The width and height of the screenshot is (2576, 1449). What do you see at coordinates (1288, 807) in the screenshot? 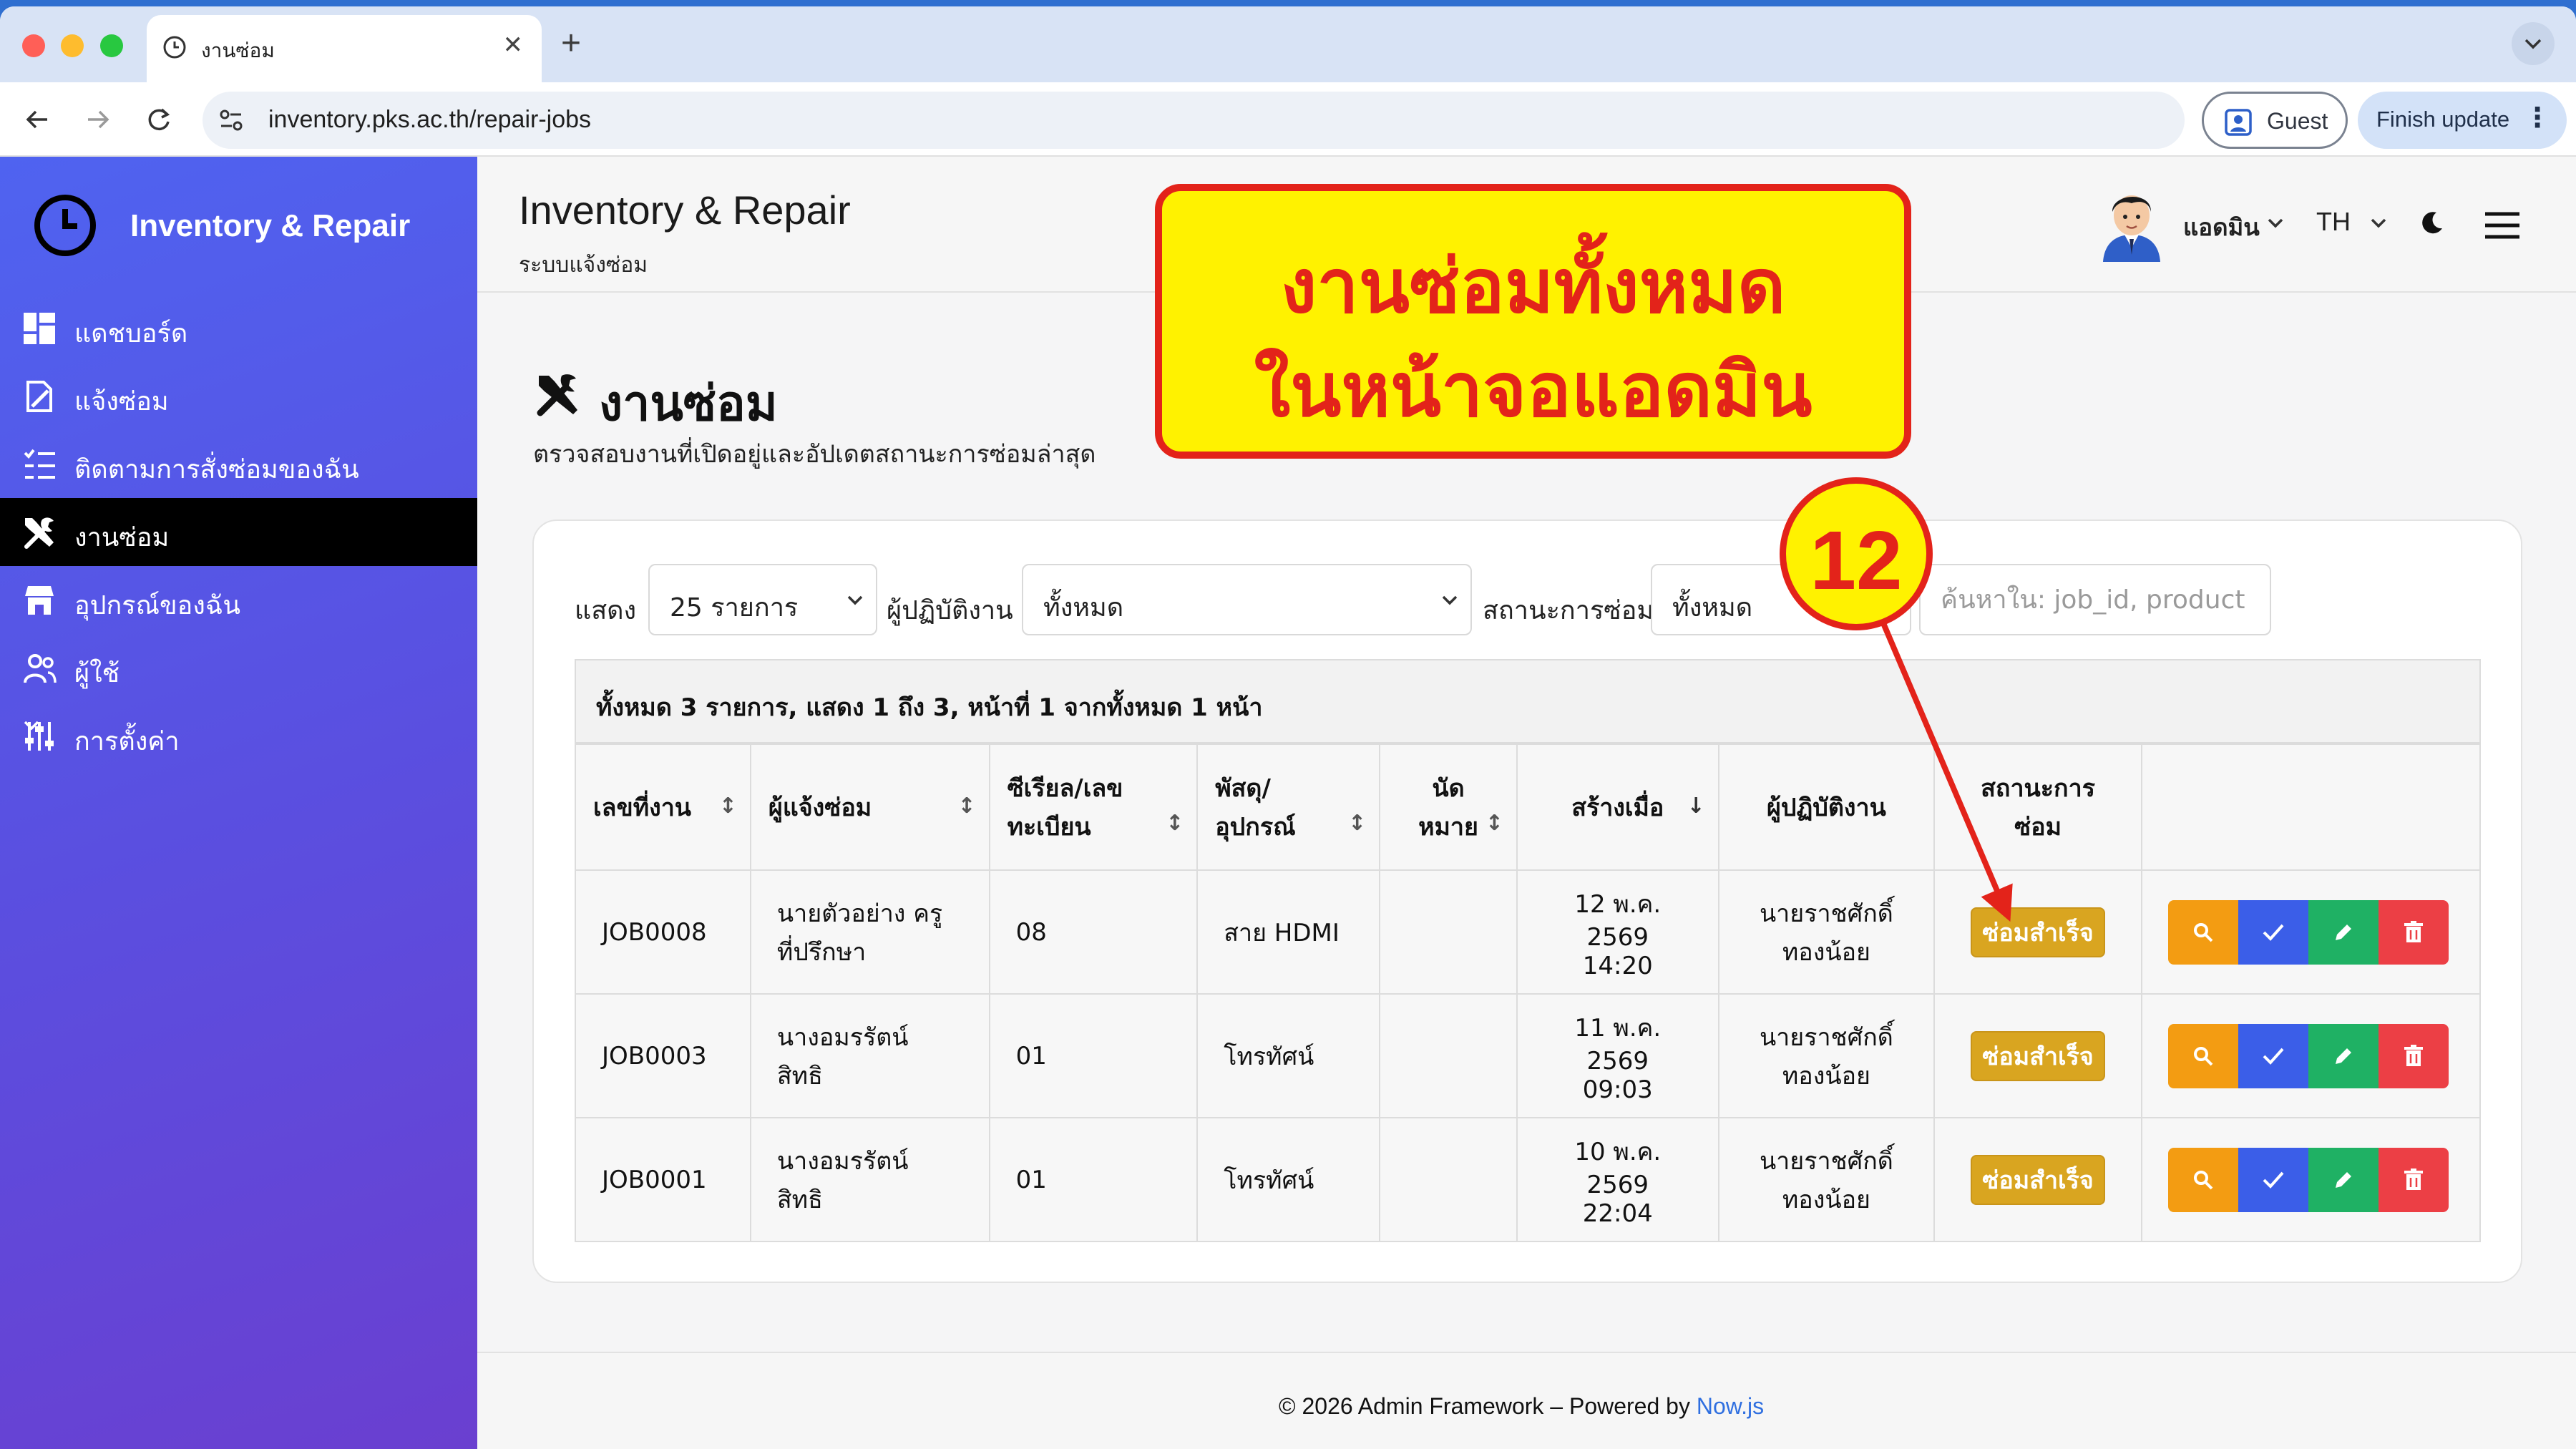
I see `col-item: พัสดุ/ อุปกรณ์ ↕` at bounding box center [1288, 807].